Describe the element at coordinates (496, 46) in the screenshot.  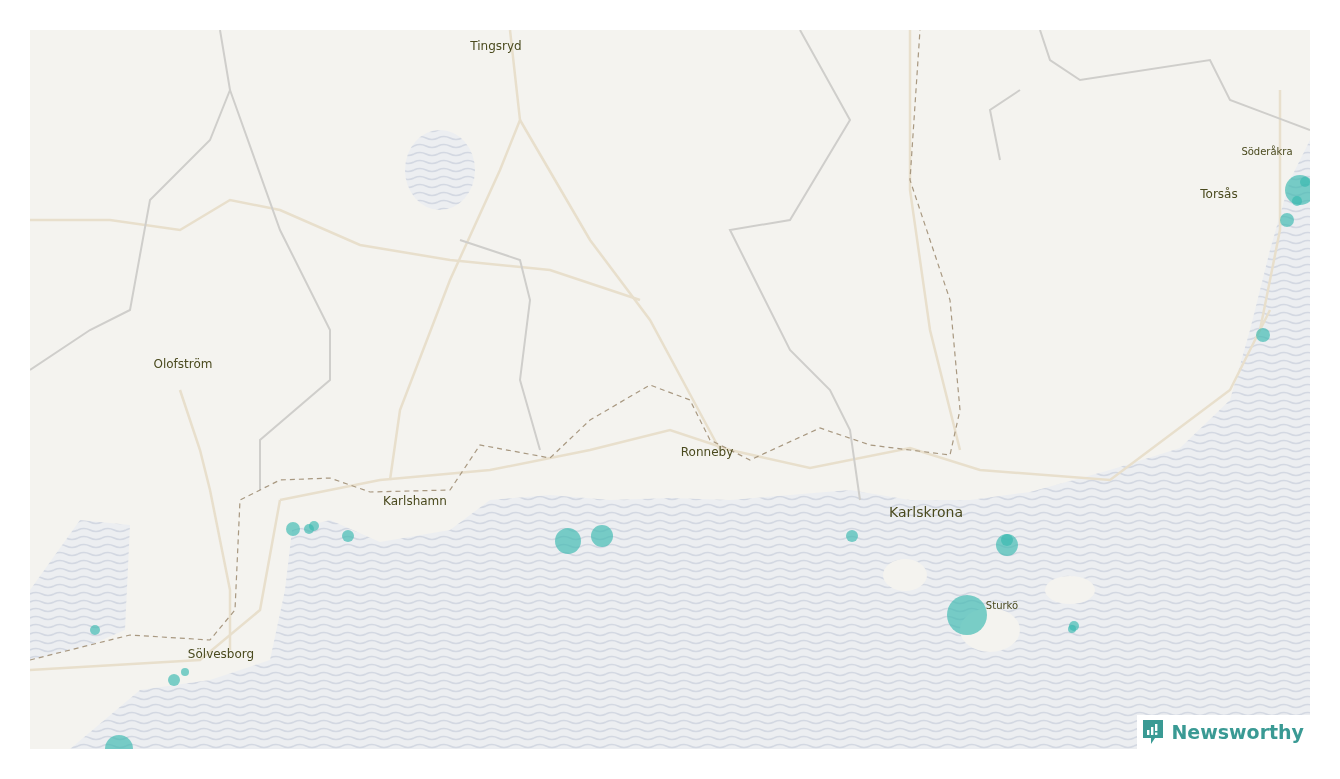
I see `place-label: Tingsryd` at that location.